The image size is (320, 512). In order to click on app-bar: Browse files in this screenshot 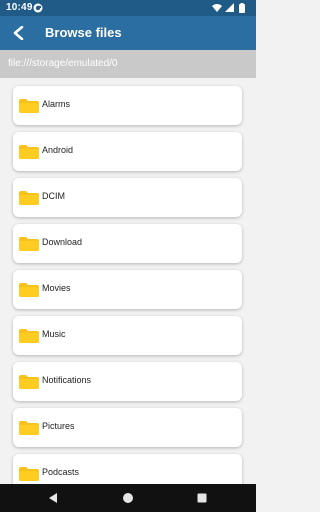, I will do `click(128, 33)`.